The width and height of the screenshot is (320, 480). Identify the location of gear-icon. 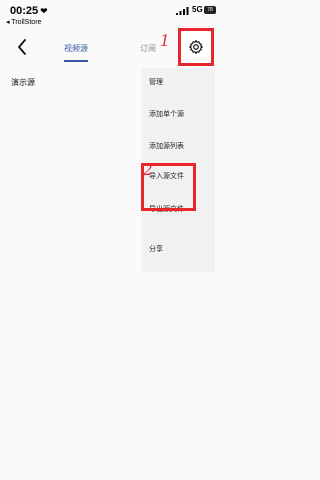
(196, 47).